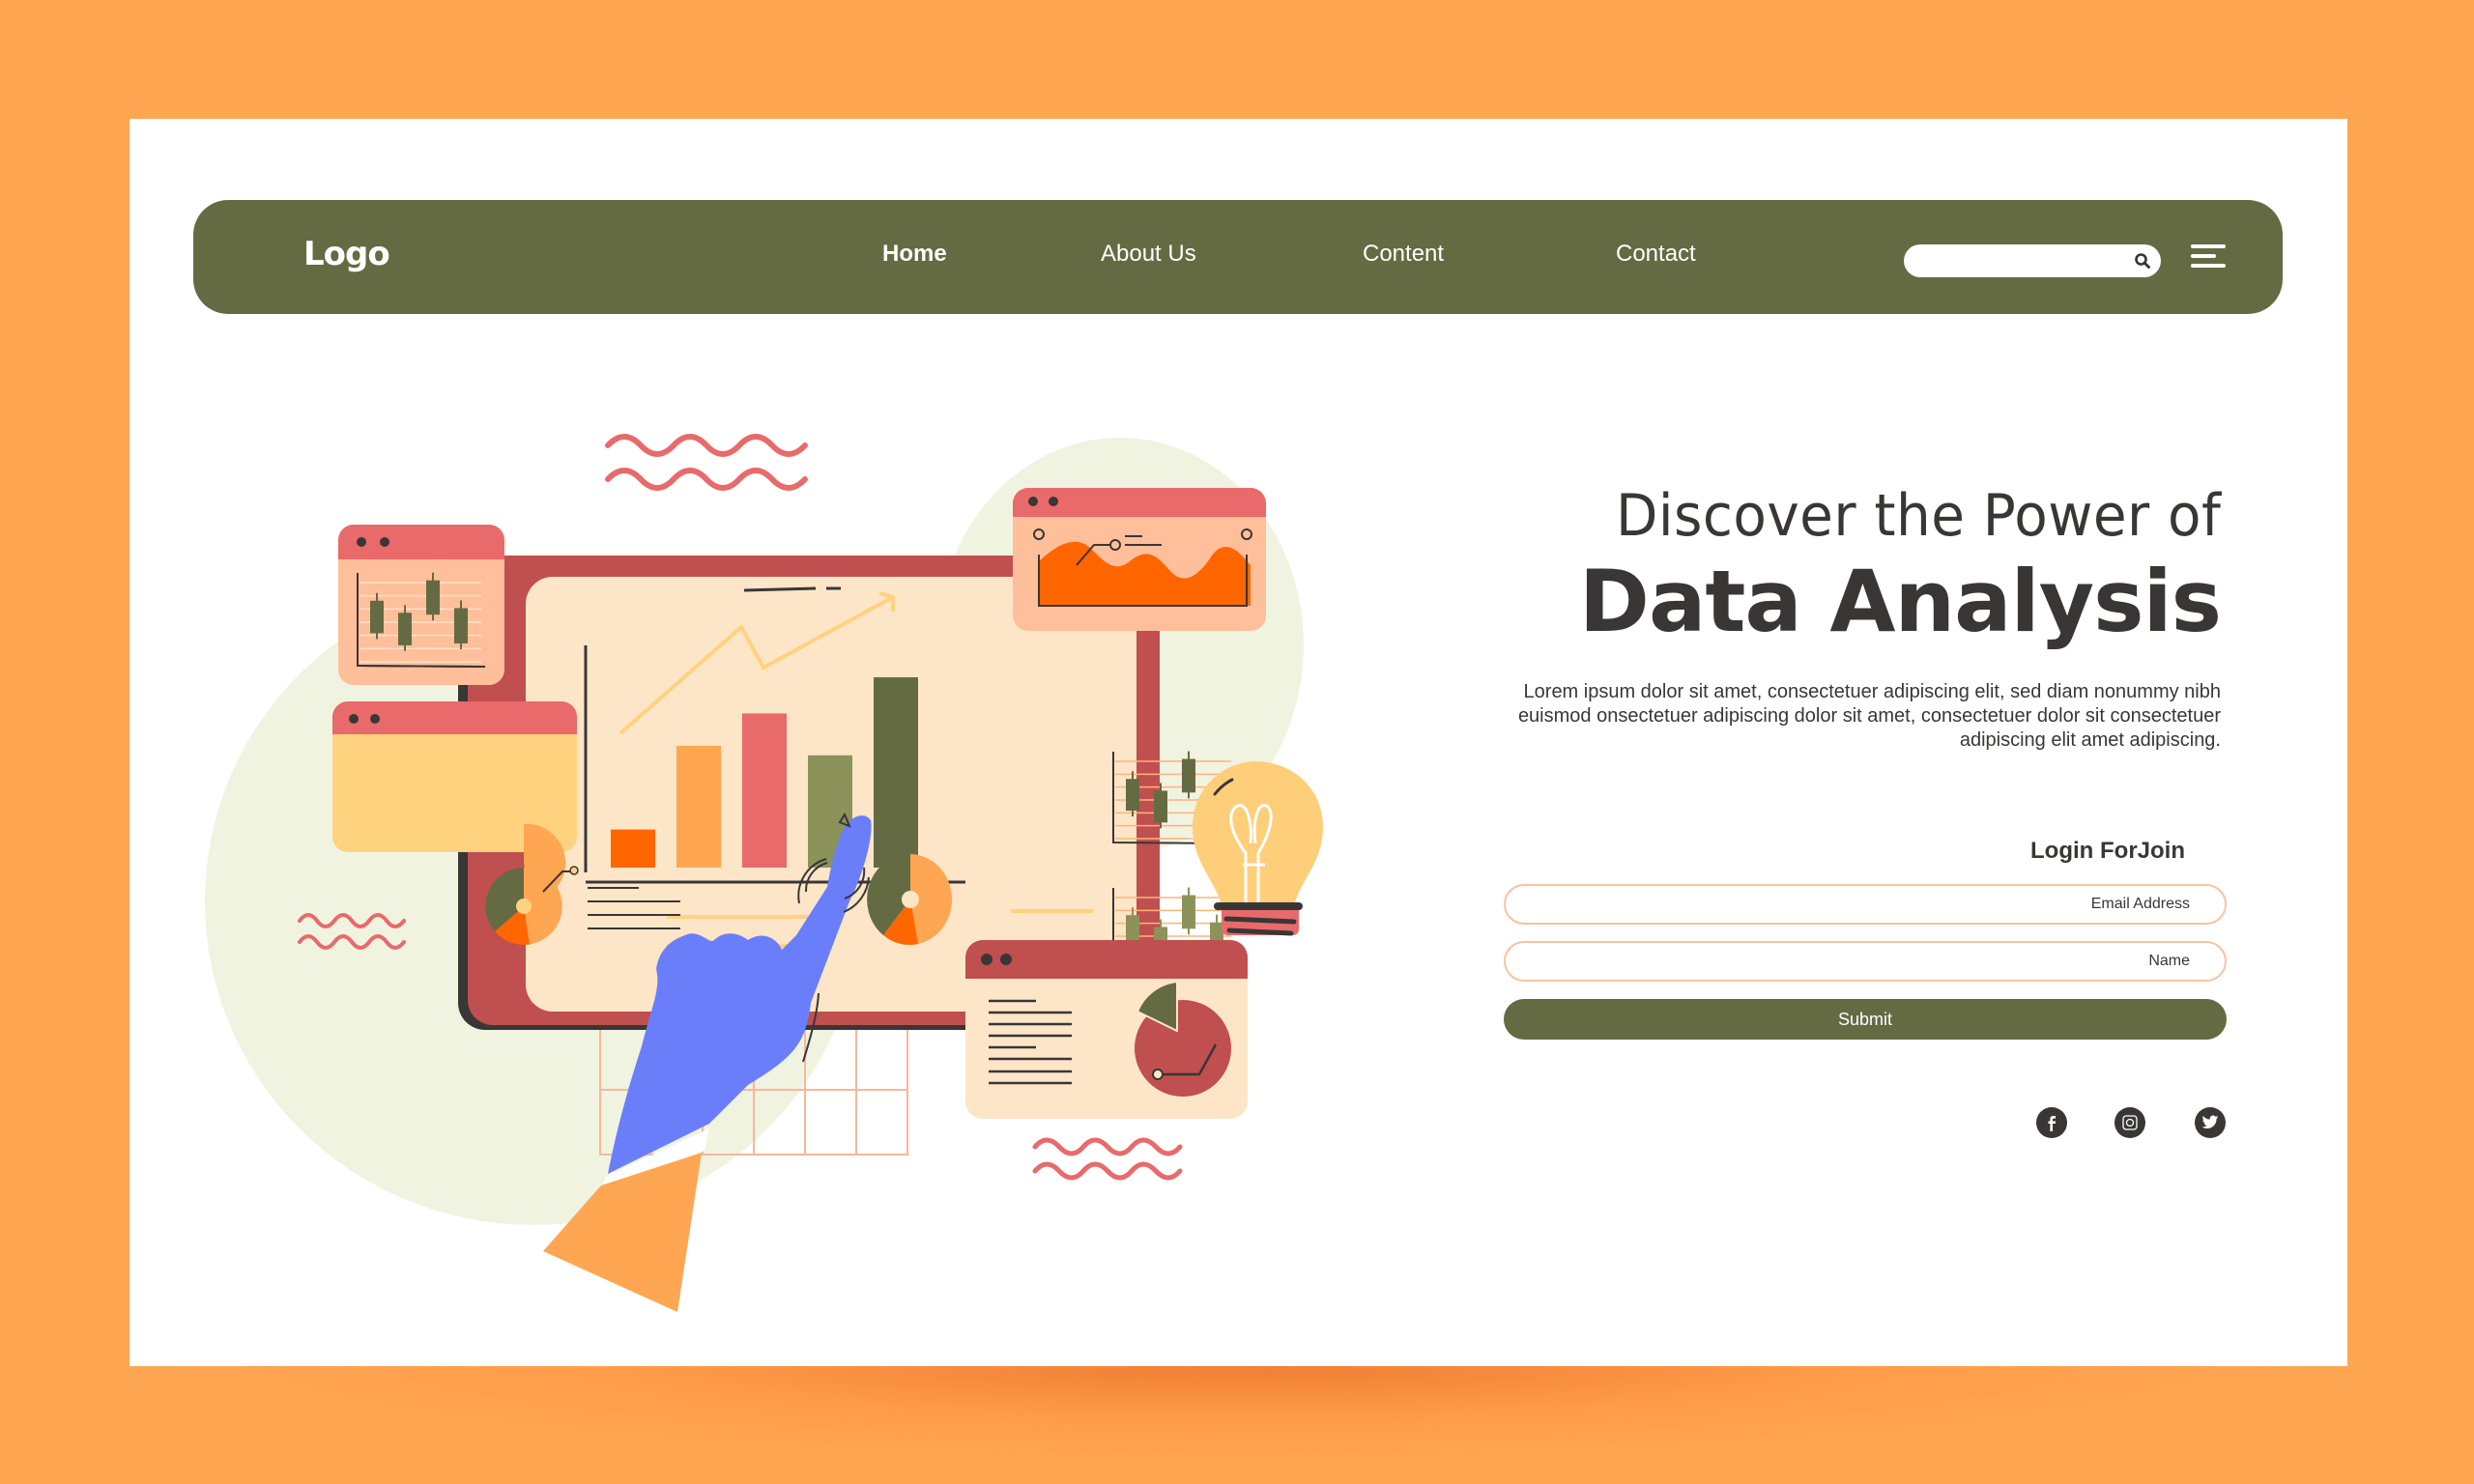  Describe the element at coordinates (780, 589) in the screenshot. I see `screen-title-line` at that location.